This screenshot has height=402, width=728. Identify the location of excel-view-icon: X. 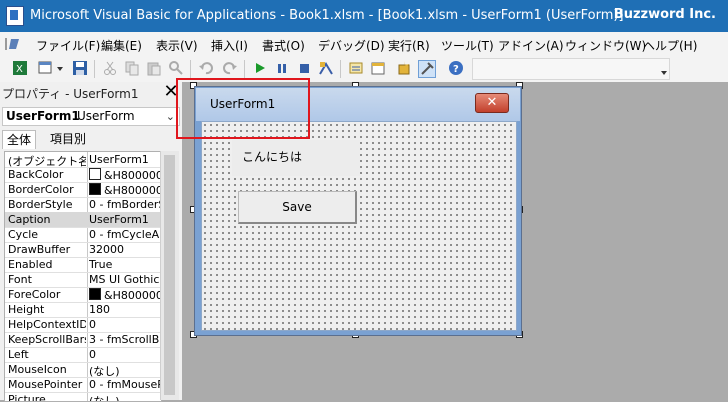
(20, 68).